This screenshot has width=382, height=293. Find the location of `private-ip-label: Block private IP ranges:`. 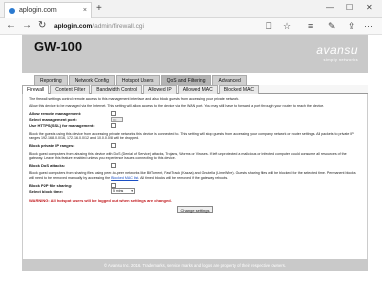

private-ip-label: Block private IP ranges: is located at coordinates (52, 146).